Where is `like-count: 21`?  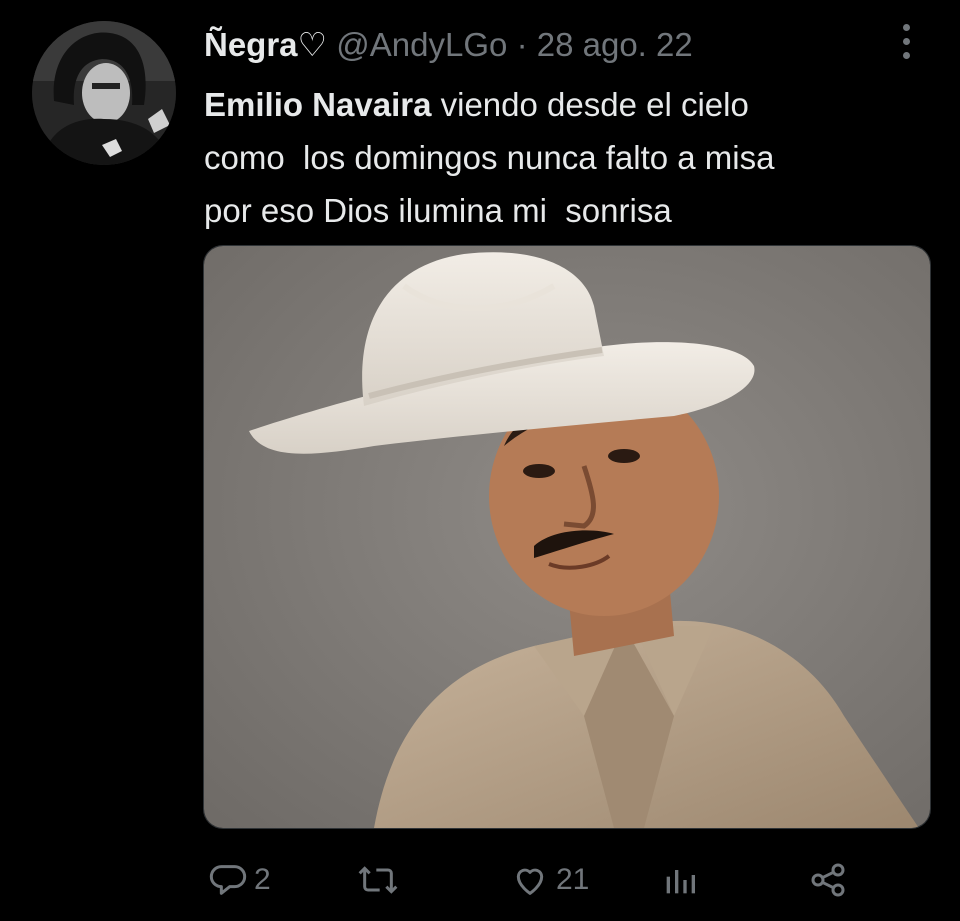 like-count: 21 is located at coordinates (573, 879).